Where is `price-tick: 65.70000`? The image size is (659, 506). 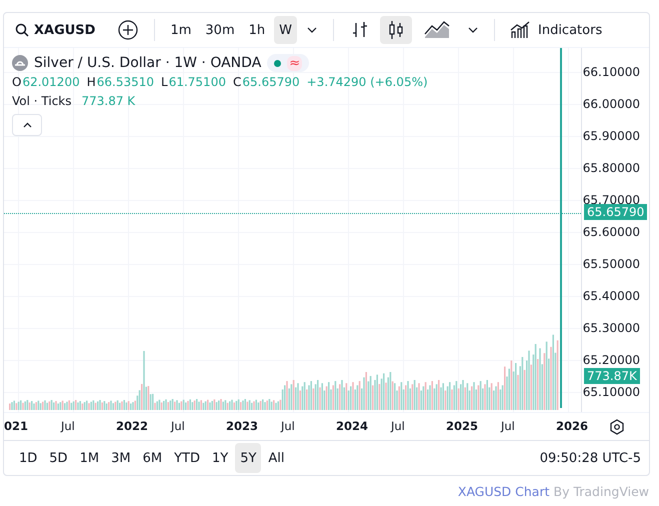 price-tick: 65.70000 is located at coordinates (611, 200).